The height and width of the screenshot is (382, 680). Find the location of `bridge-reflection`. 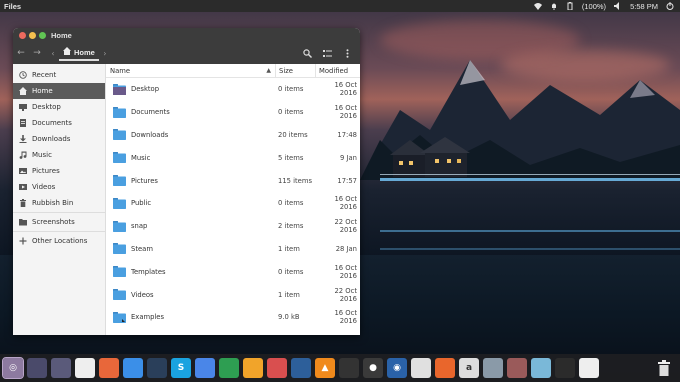

bridge-reflection is located at coordinates (530, 240).